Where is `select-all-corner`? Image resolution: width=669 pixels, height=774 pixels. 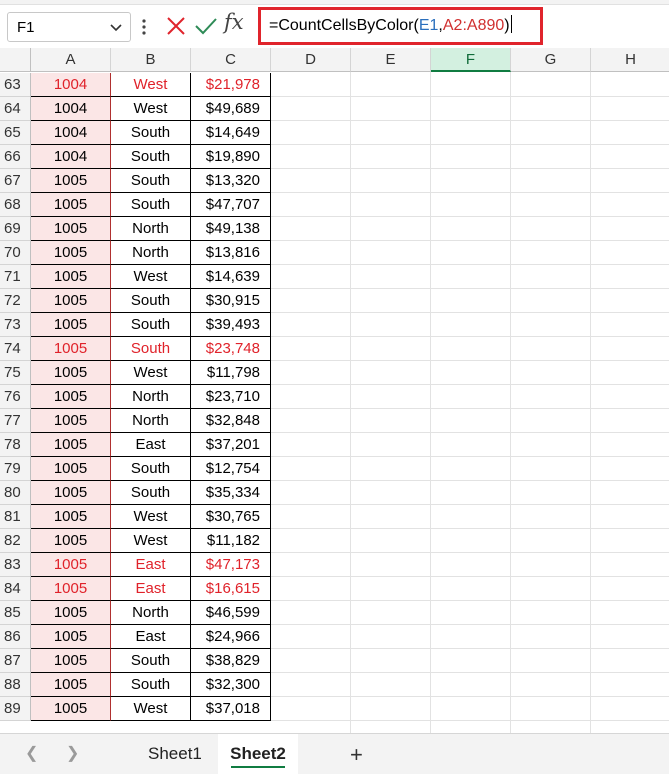 select-all-corner is located at coordinates (15, 60).